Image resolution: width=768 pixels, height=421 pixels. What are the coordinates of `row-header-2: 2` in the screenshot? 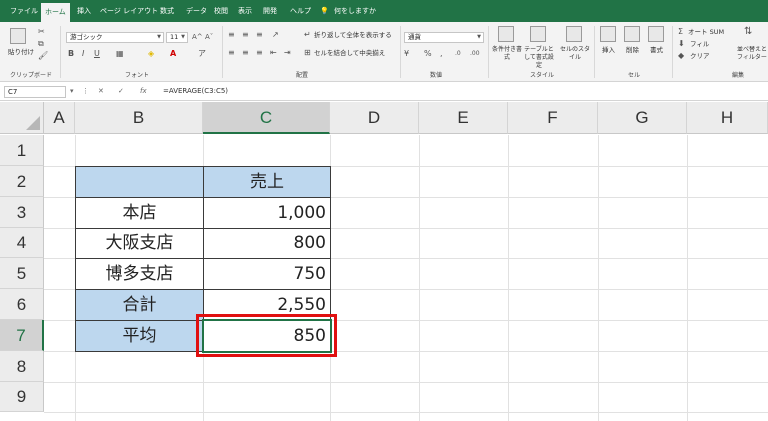 It's located at (22, 181).